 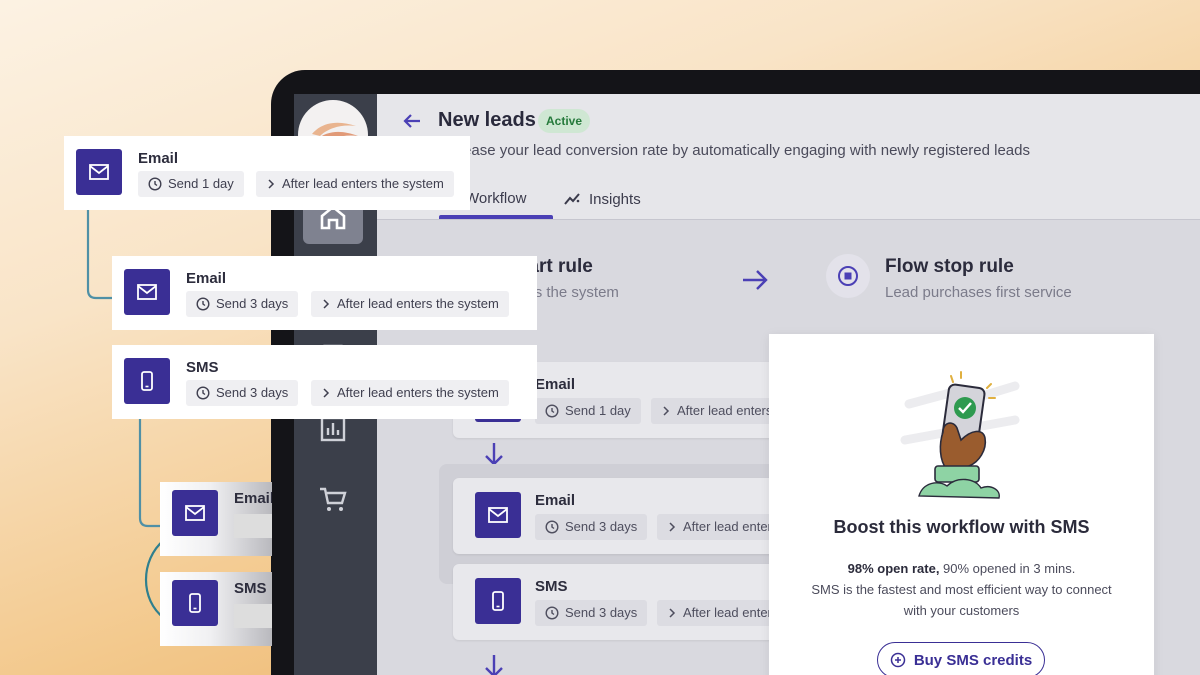 What do you see at coordinates (564, 121) in the screenshot?
I see `status-badge: Active` at bounding box center [564, 121].